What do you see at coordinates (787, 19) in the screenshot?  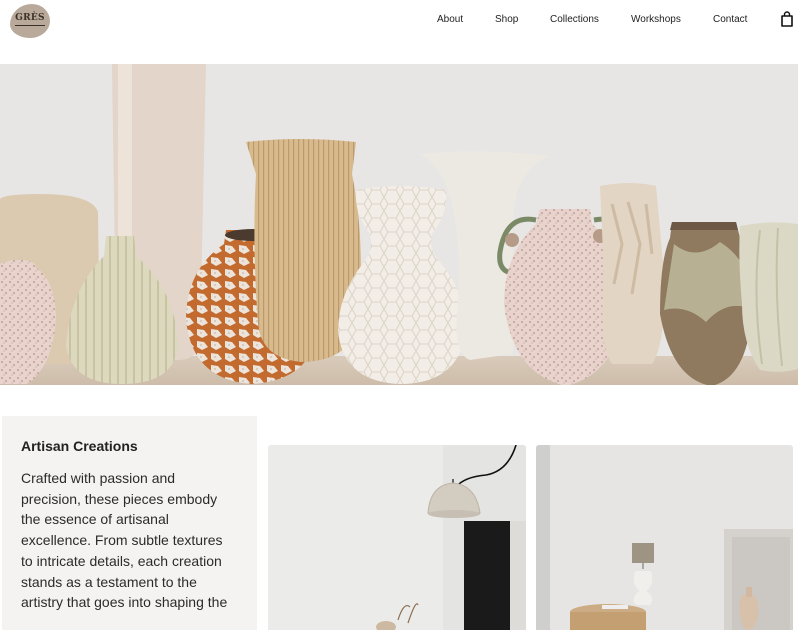 I see `shopping-bag-icon` at bounding box center [787, 19].